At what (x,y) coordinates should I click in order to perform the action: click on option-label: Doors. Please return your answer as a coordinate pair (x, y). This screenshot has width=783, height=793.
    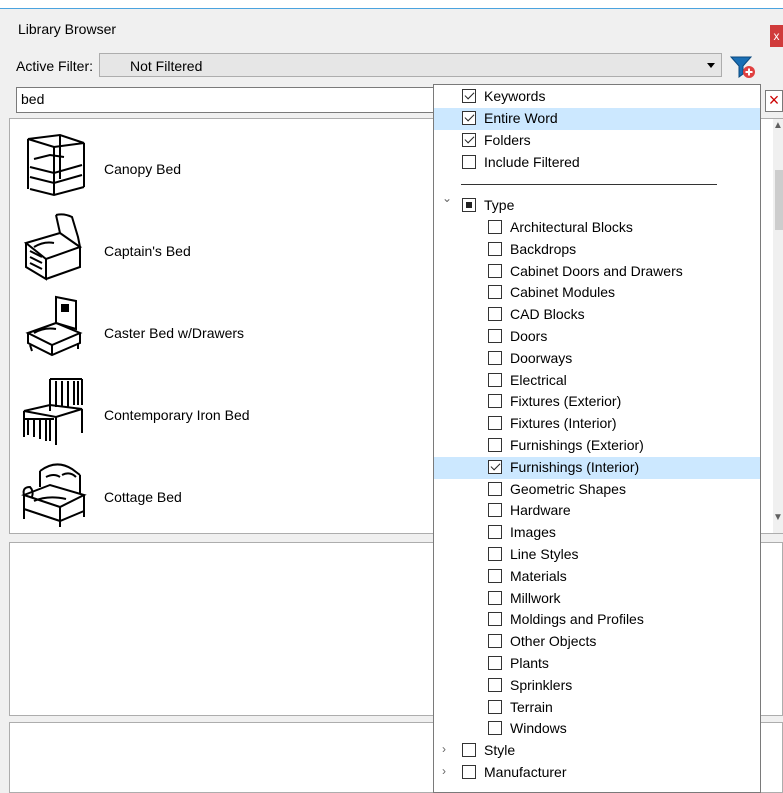
    Looking at the image, I should click on (529, 336).